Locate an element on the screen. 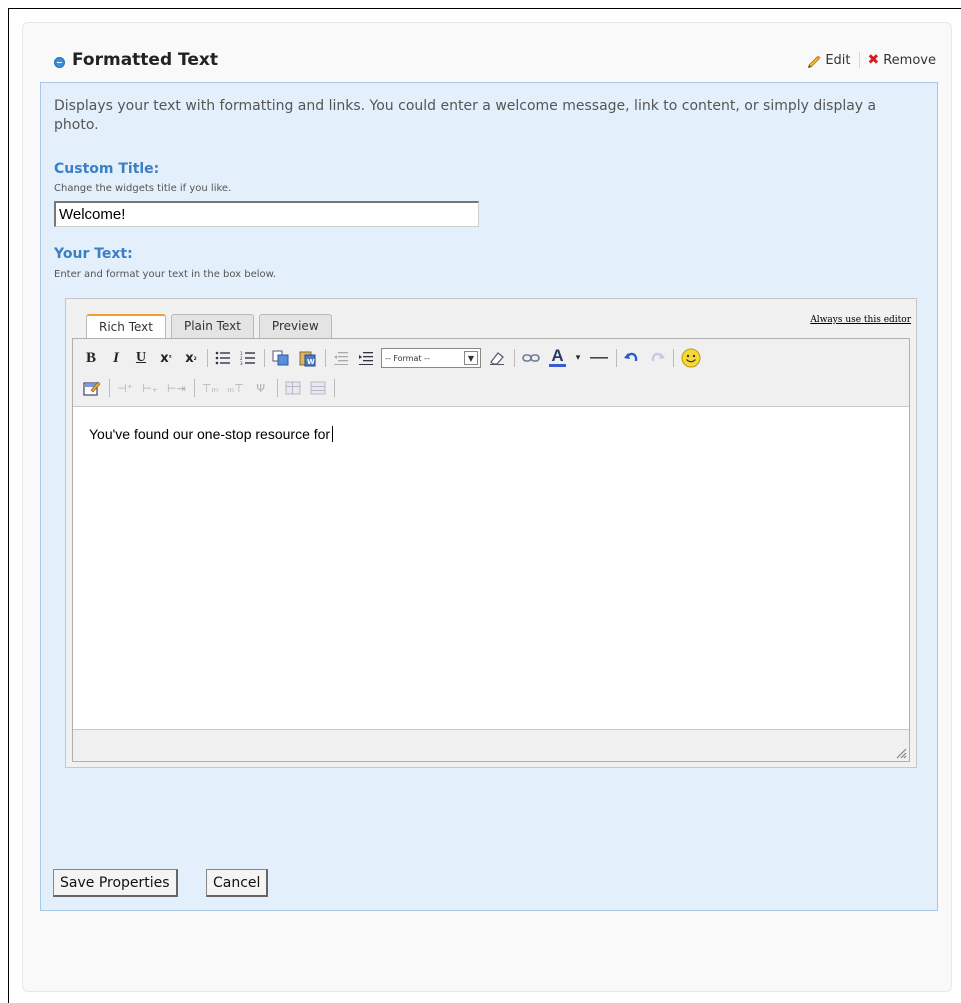 The image size is (961, 1003). chevron-down-icon: ▼ is located at coordinates (471, 358).